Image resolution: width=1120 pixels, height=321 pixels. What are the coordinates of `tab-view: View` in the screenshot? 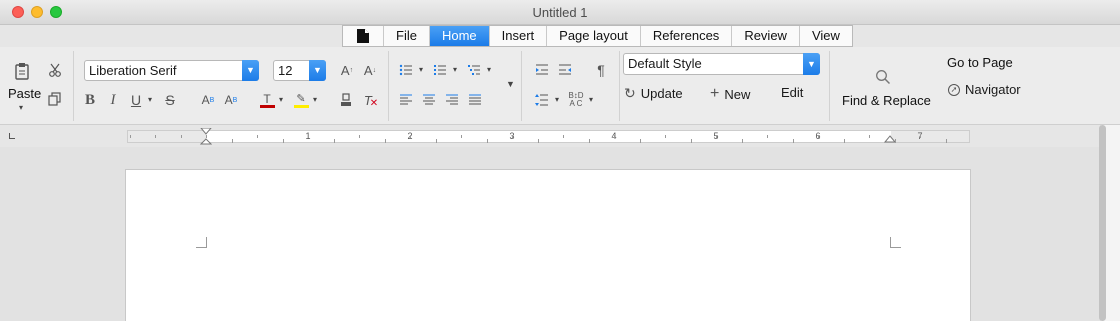 It's located at (826, 36).